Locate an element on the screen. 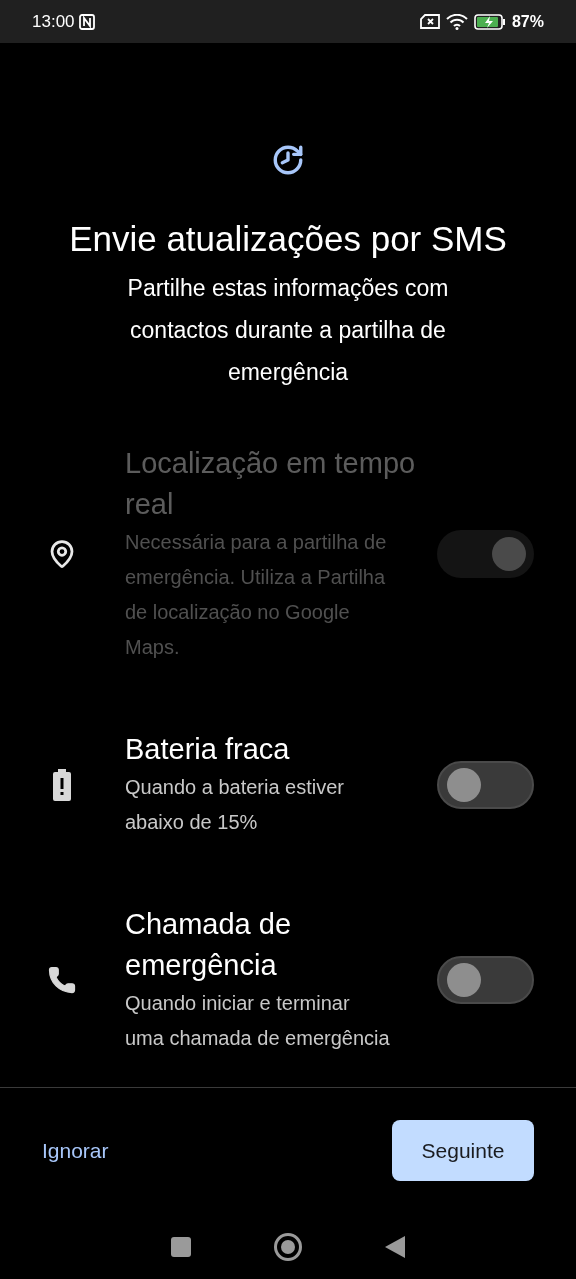 The image size is (576, 1279). wifi-icon is located at coordinates (456, 21).